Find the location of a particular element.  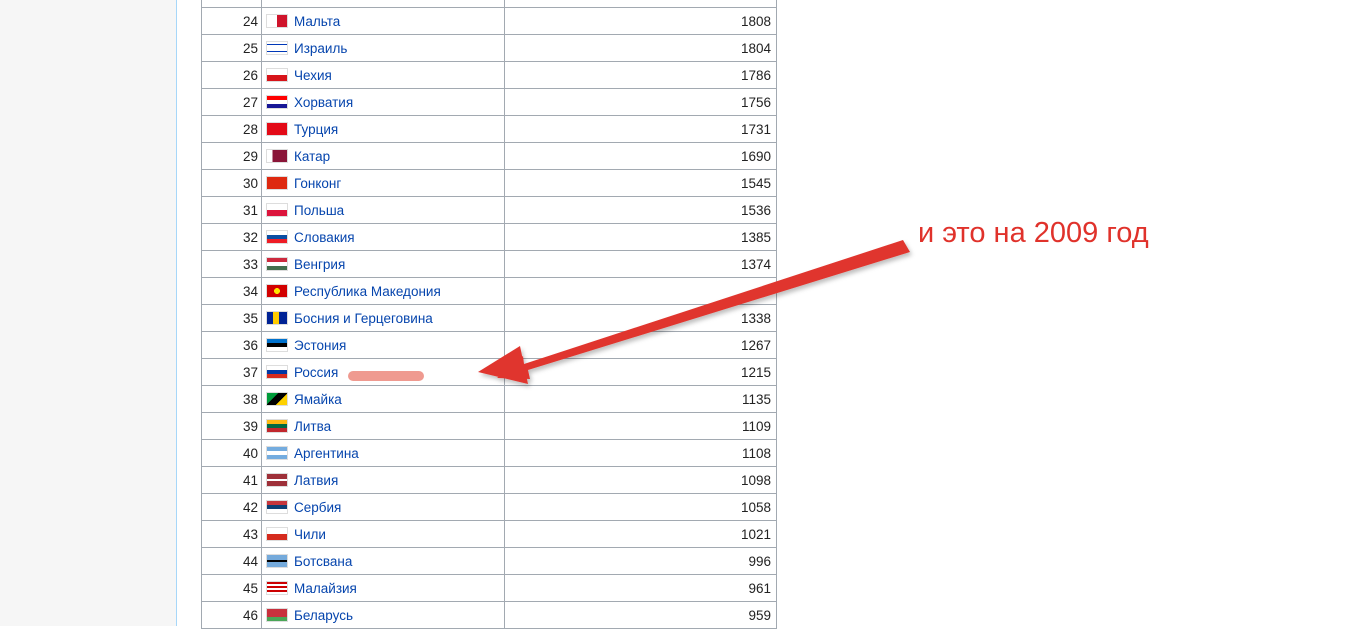

annotation-arrow-icon is located at coordinates (694, 312).